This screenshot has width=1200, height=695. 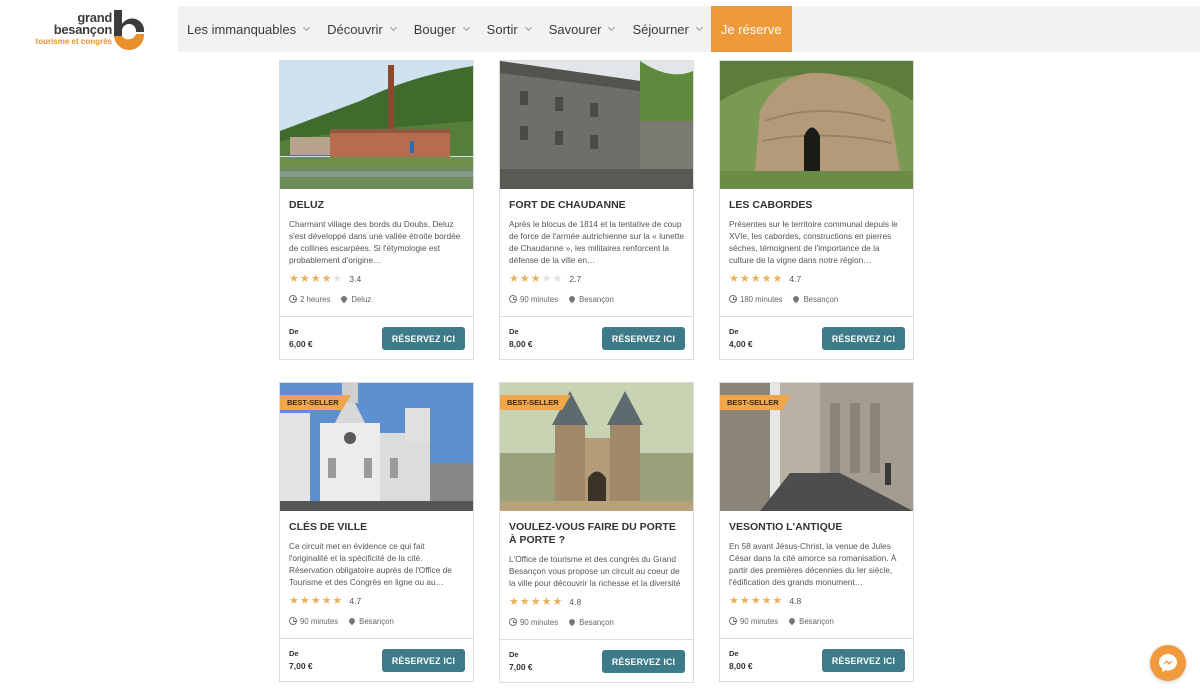 What do you see at coordinates (376, 447) in the screenshot?
I see `card-photo-cles-de-ville: BEST-SELLER` at bounding box center [376, 447].